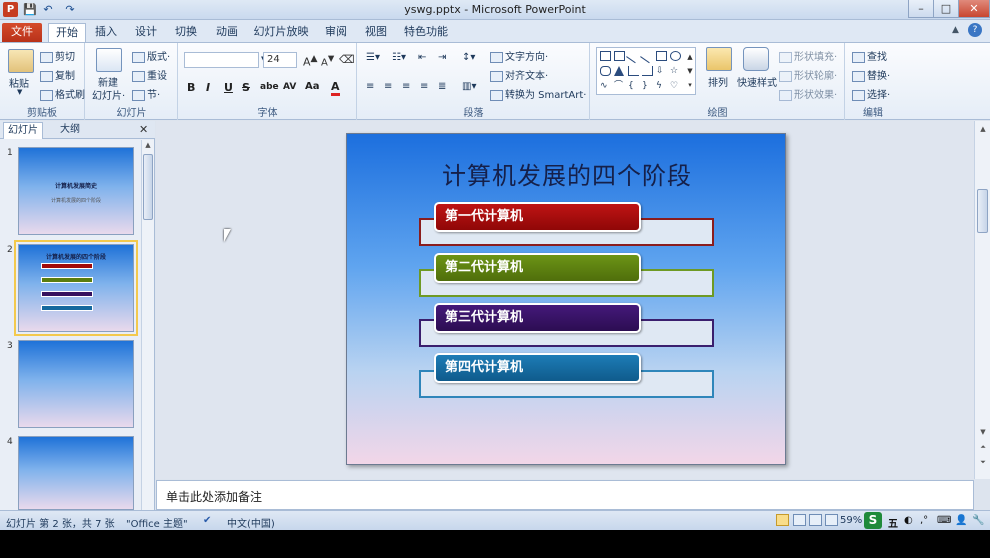  I want to click on shape-arrow-icon, so click(647, 56).